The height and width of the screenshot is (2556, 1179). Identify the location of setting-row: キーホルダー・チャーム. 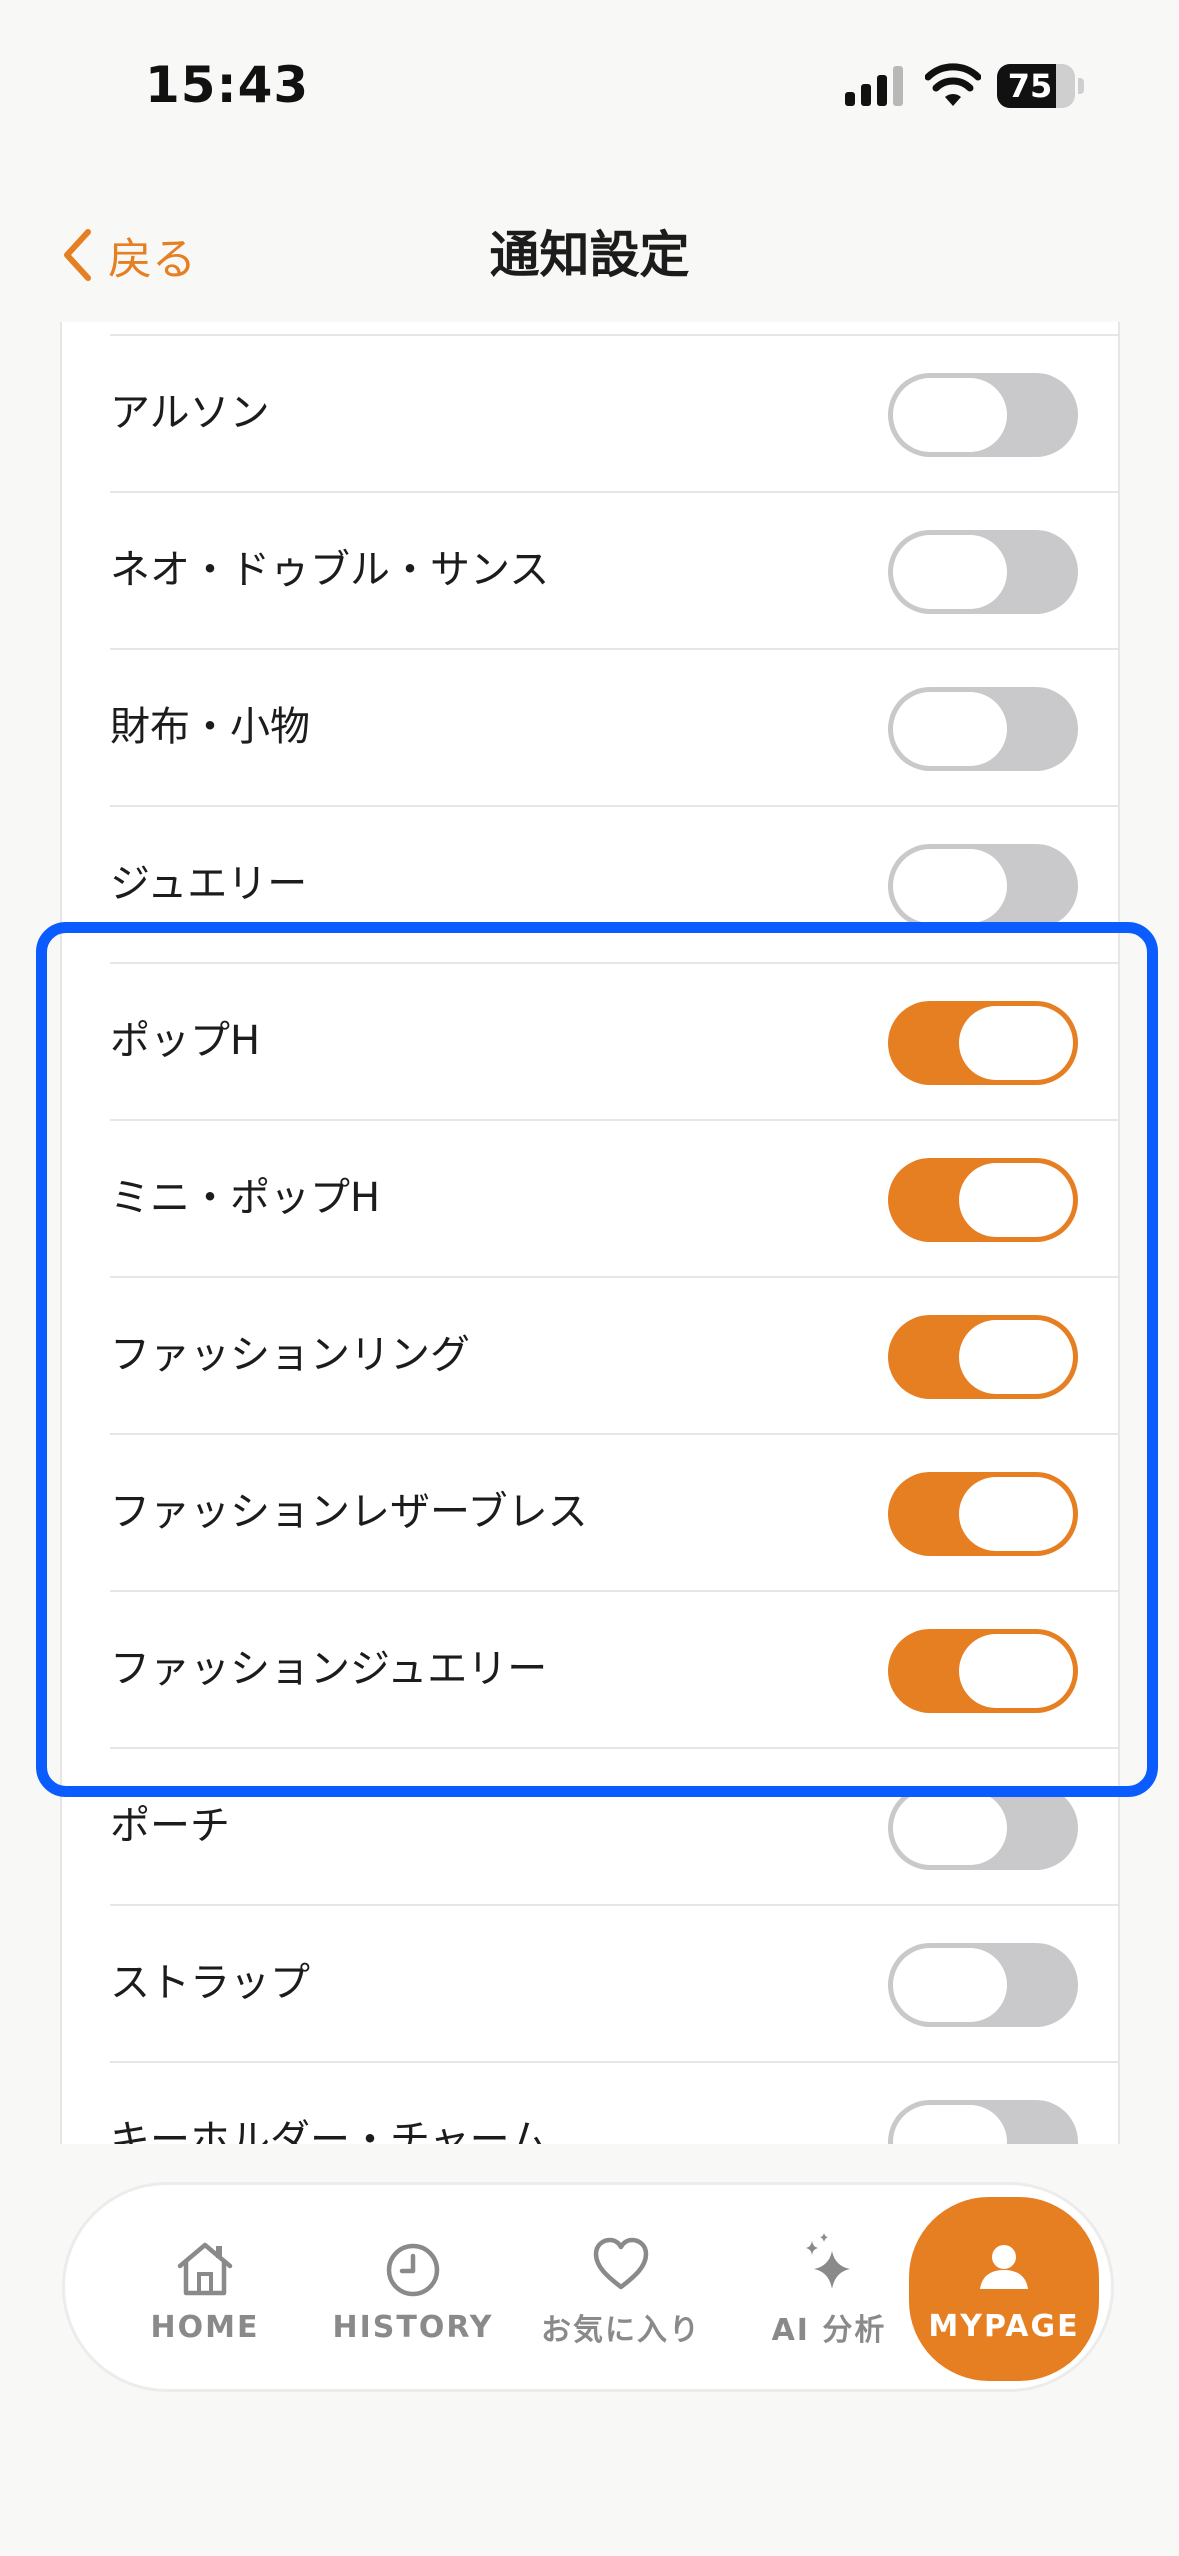
(614, 2103).